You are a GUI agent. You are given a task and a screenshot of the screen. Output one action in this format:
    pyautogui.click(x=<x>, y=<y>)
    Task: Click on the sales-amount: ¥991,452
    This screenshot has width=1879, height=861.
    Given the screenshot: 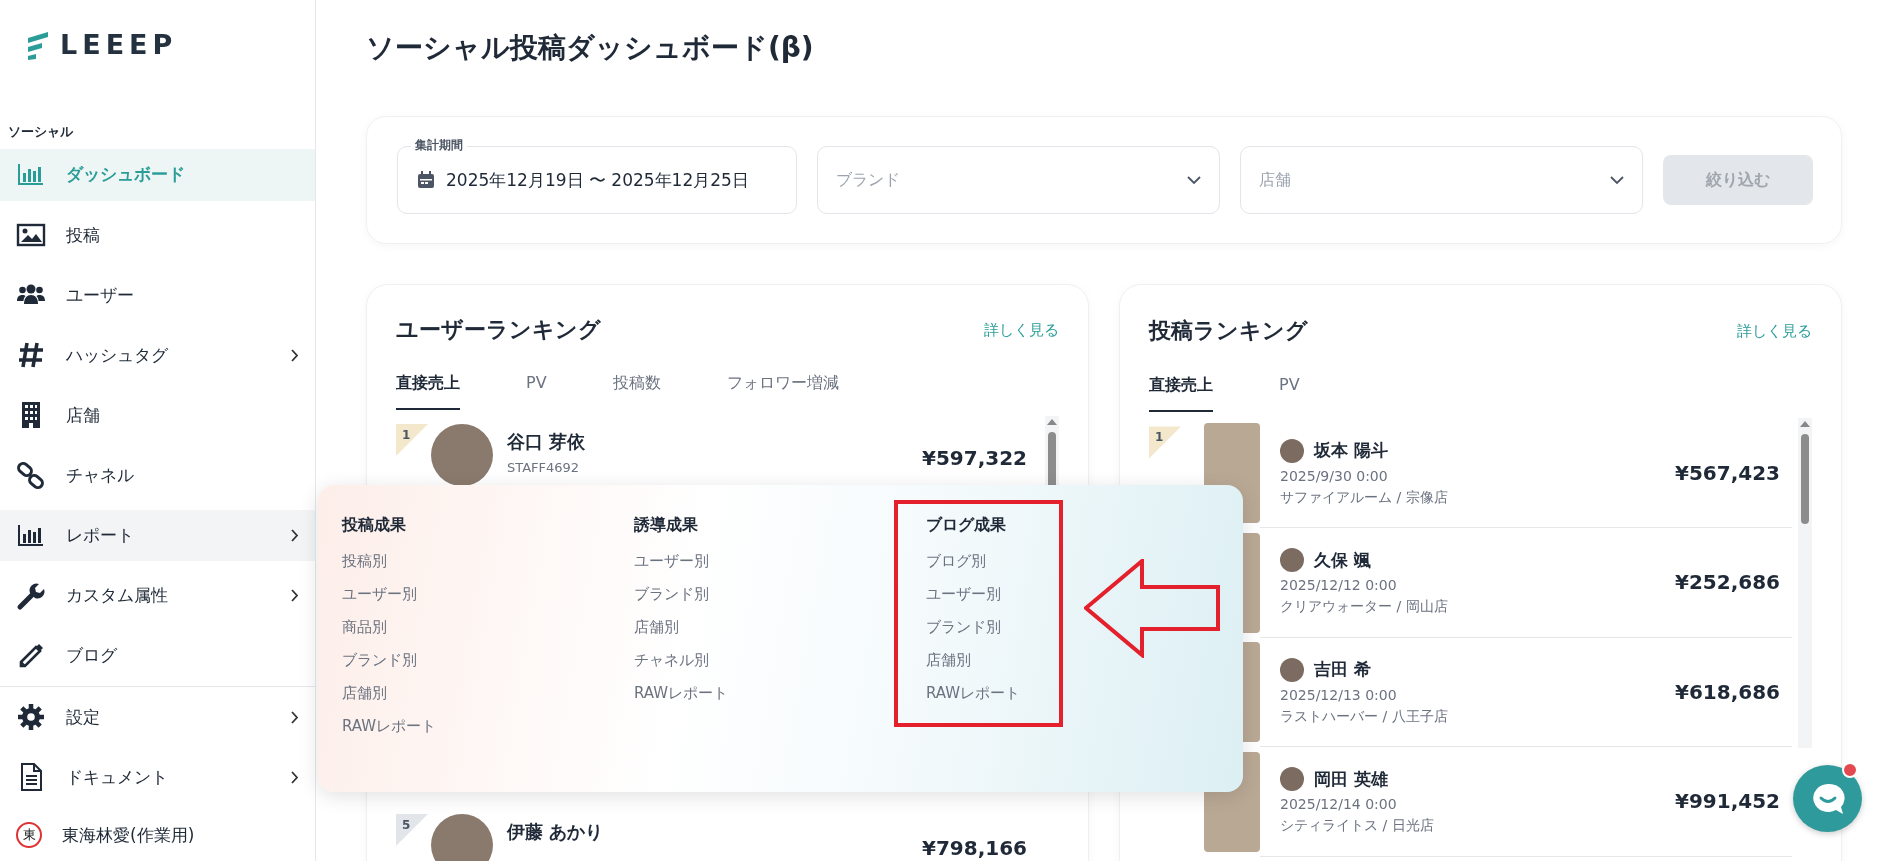 What is the action you would take?
    pyautogui.click(x=1727, y=801)
    